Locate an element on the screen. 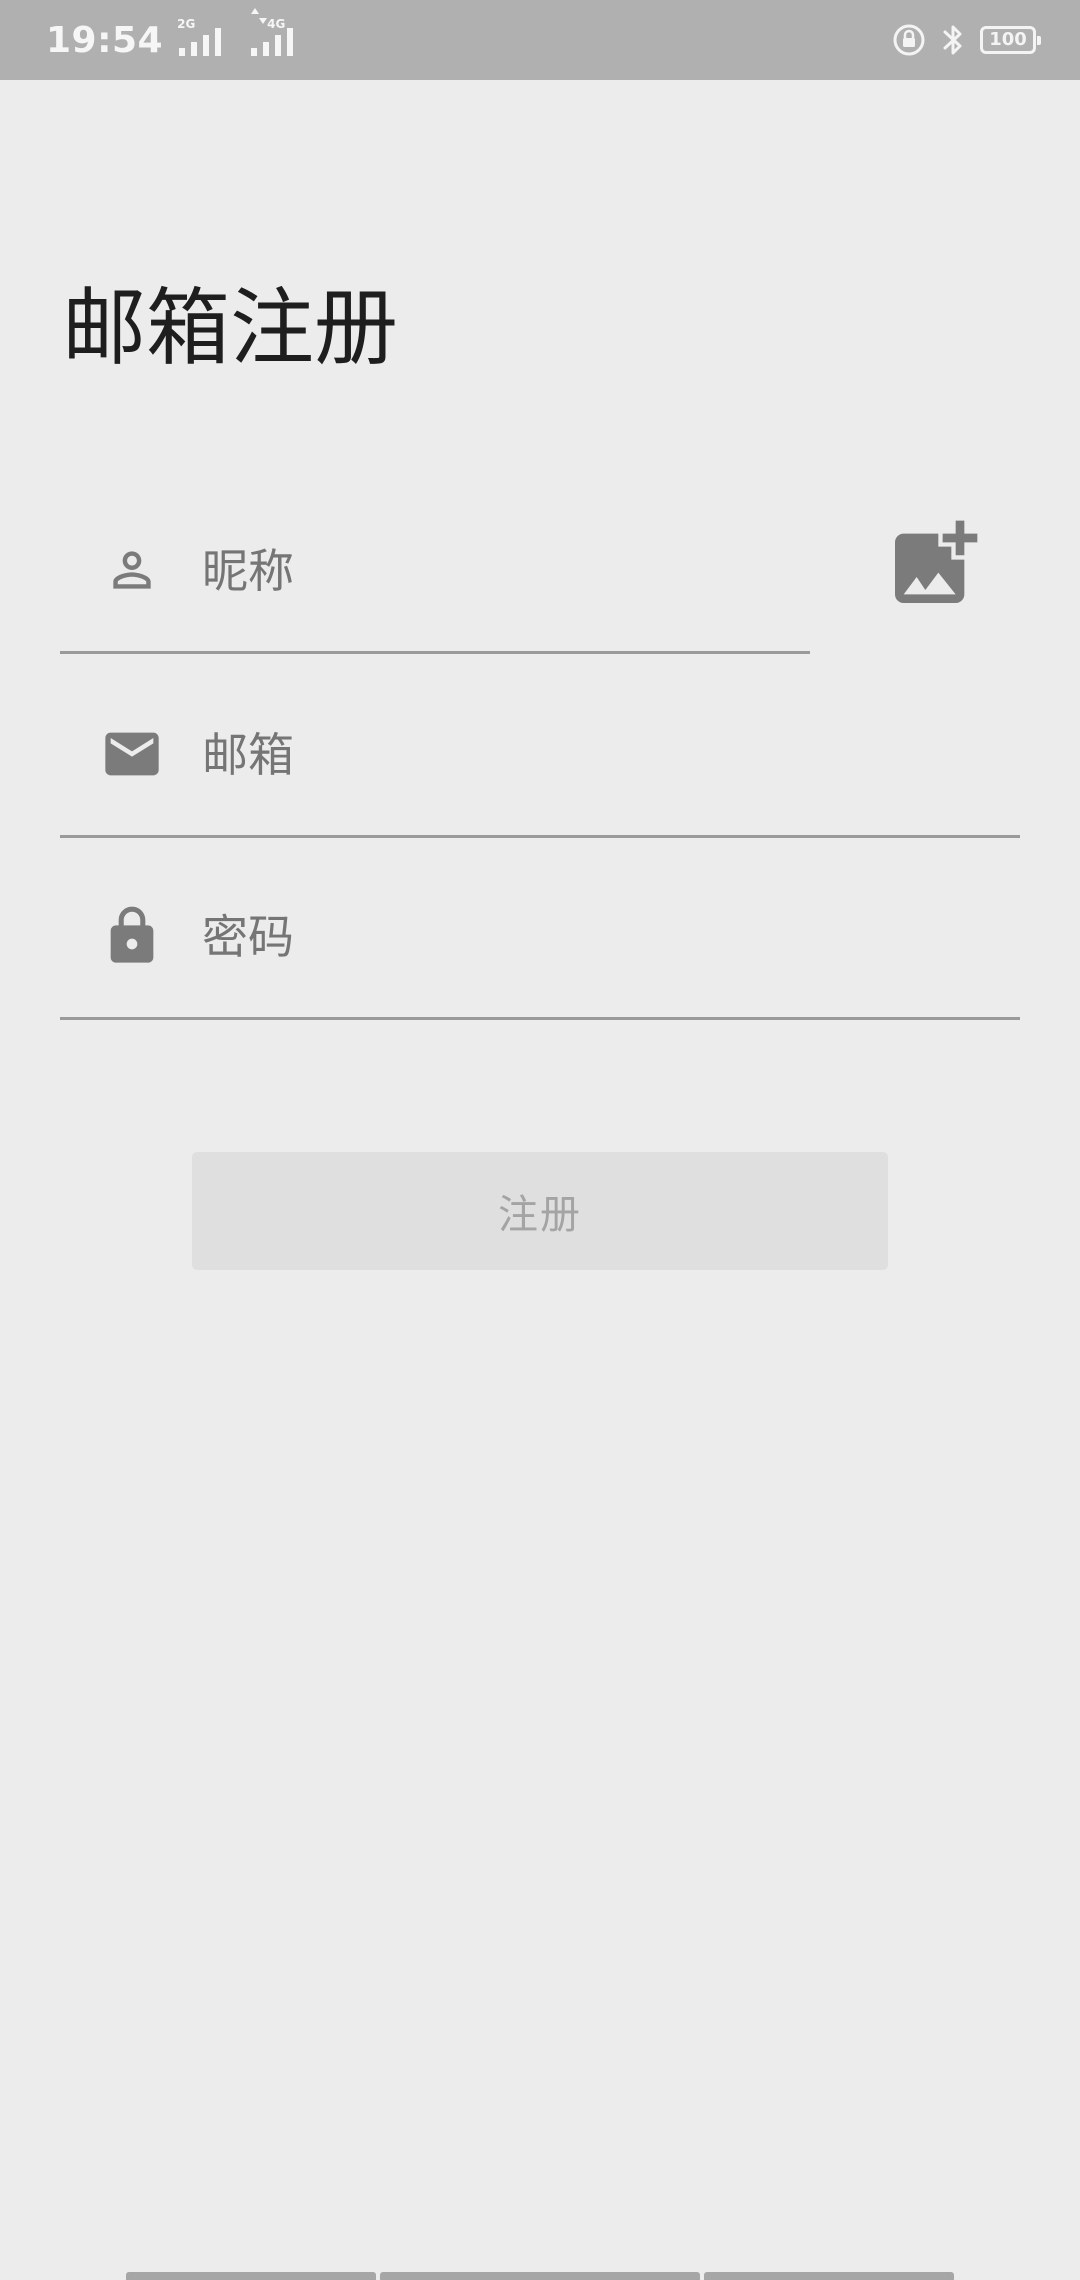 The image size is (1080, 2280). add-photo-icon is located at coordinates (936, 561).